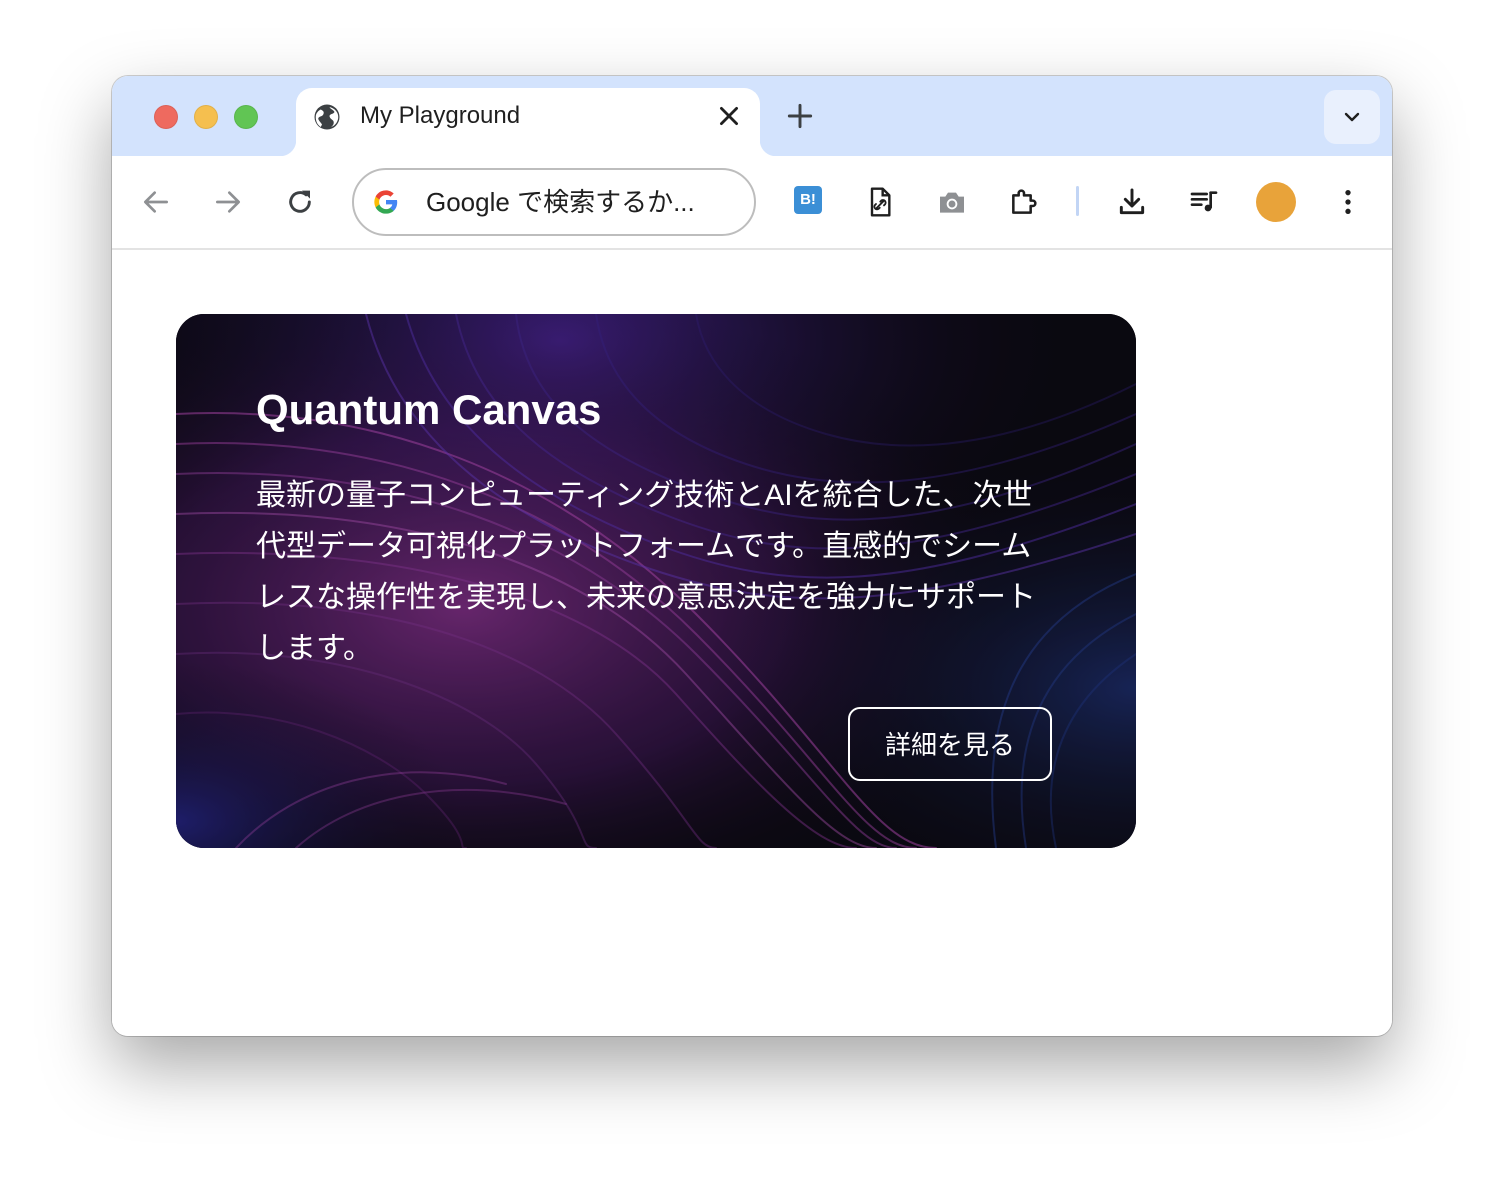 This screenshot has height=1184, width=1504. Describe the element at coordinates (729, 116) in the screenshot. I see `close-tab-icon` at that location.